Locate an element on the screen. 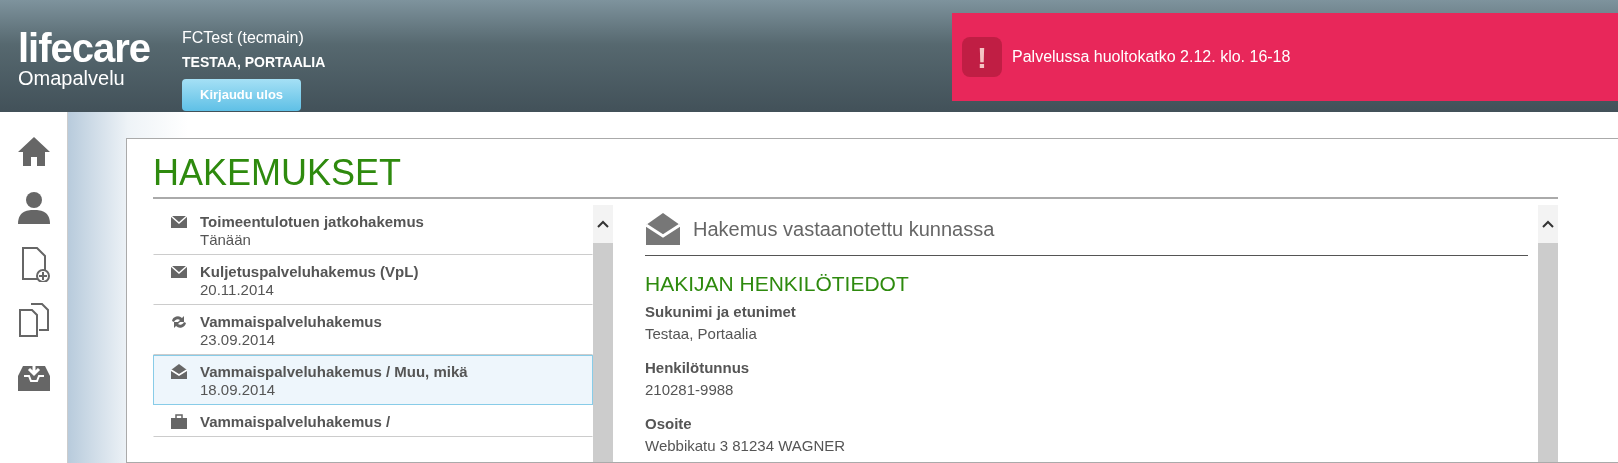  application-item: Toimeentulotuen jatkohakemus Tänään is located at coordinates (373, 230).